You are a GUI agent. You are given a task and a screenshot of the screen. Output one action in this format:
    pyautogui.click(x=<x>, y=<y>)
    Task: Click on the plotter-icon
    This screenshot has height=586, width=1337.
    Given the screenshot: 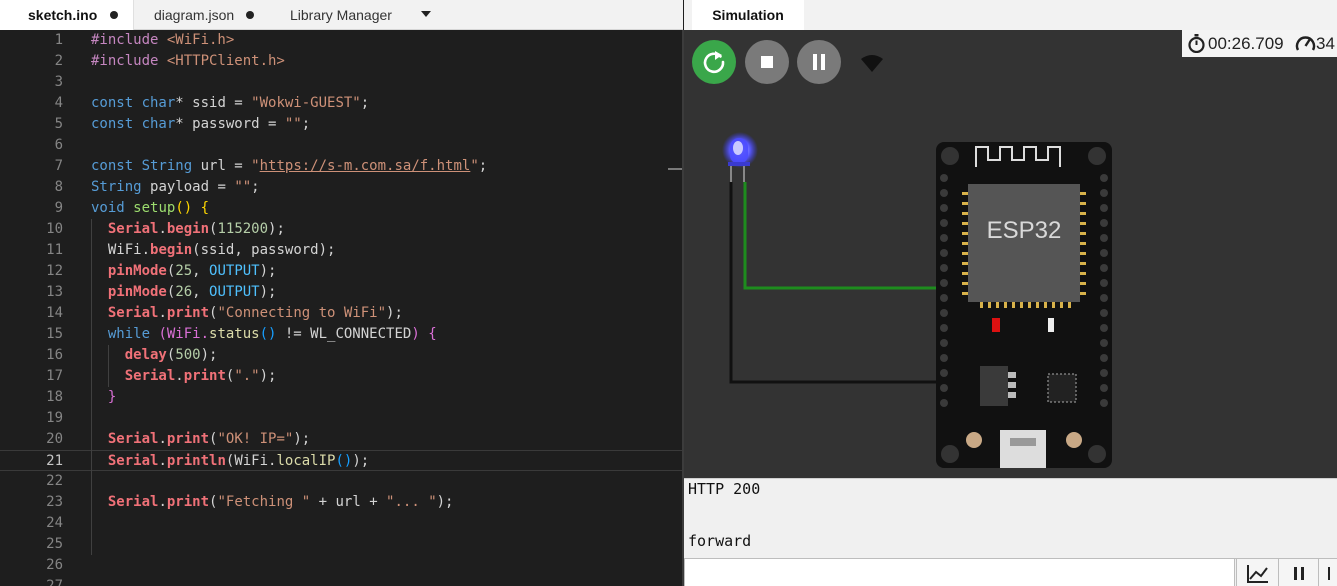 What is the action you would take?
    pyautogui.click(x=1257, y=574)
    